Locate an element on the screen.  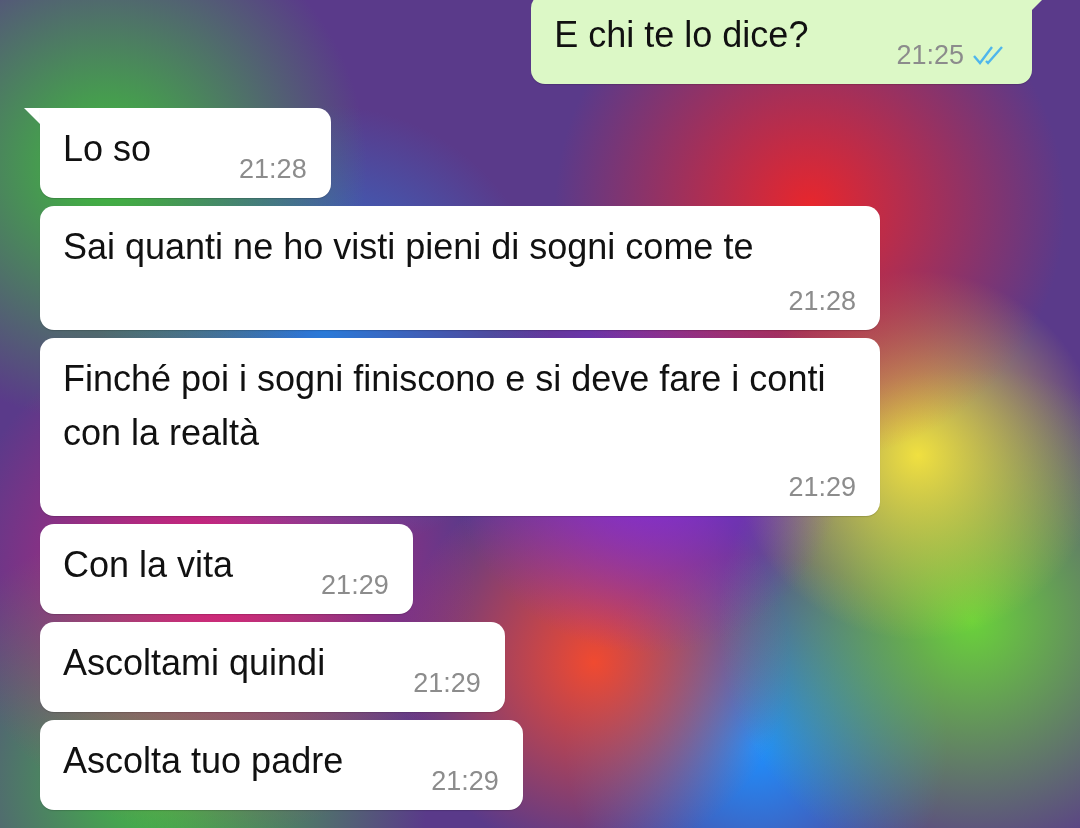
message-text: Finché poi i sogni finiscono e si deve fare i conti con la realtà is located at coordinates (445, 406).